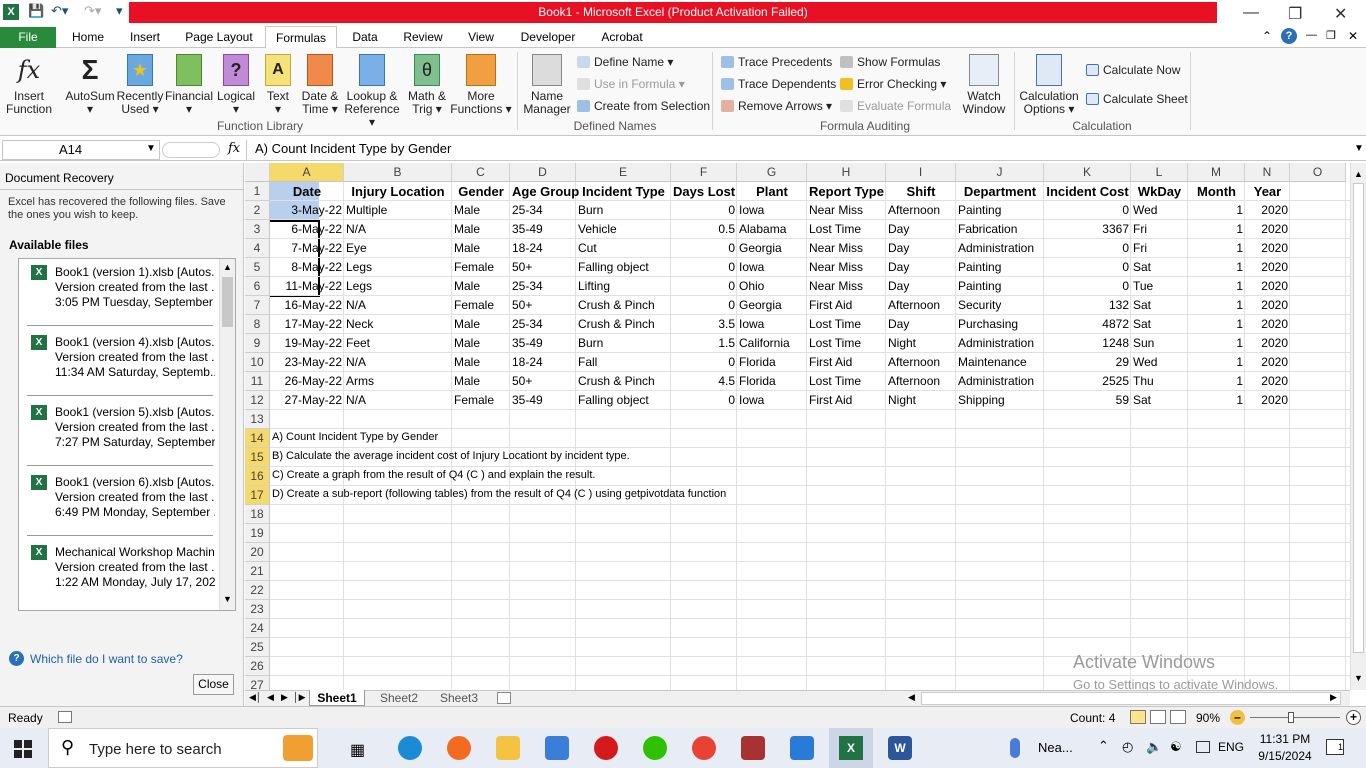 This screenshot has width=1366, height=768. What do you see at coordinates (257, 362) in the screenshot?
I see `row-header: 10` at bounding box center [257, 362].